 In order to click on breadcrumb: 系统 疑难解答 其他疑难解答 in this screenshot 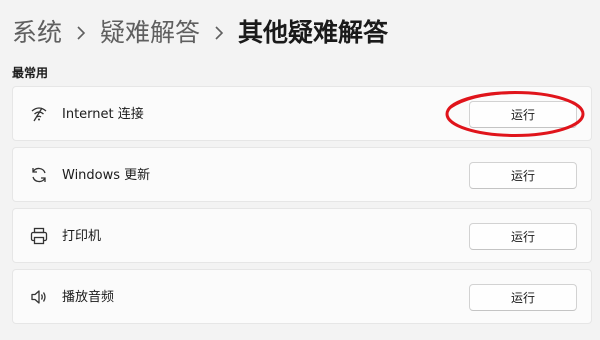, I will do `click(200, 33)`.